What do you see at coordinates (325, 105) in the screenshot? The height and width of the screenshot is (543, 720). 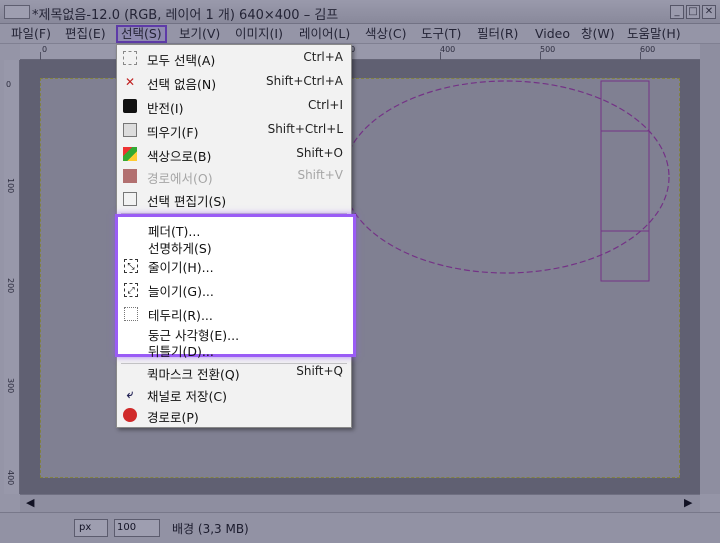 I see `menu-item-shortcut: Ctrl+I` at bounding box center [325, 105].